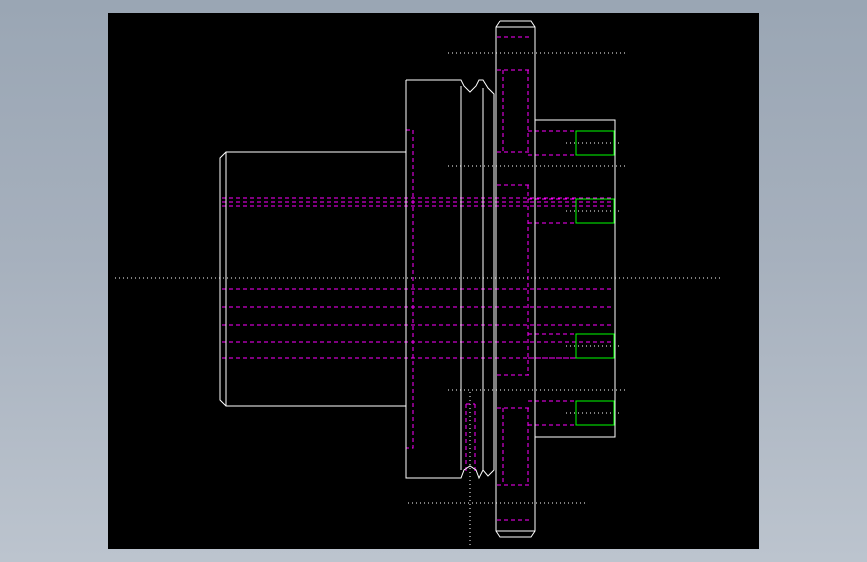 This screenshot has height=562, width=867. Describe the element at coordinates (450, 279) in the screenshot. I see `middle-body-outline` at that location.